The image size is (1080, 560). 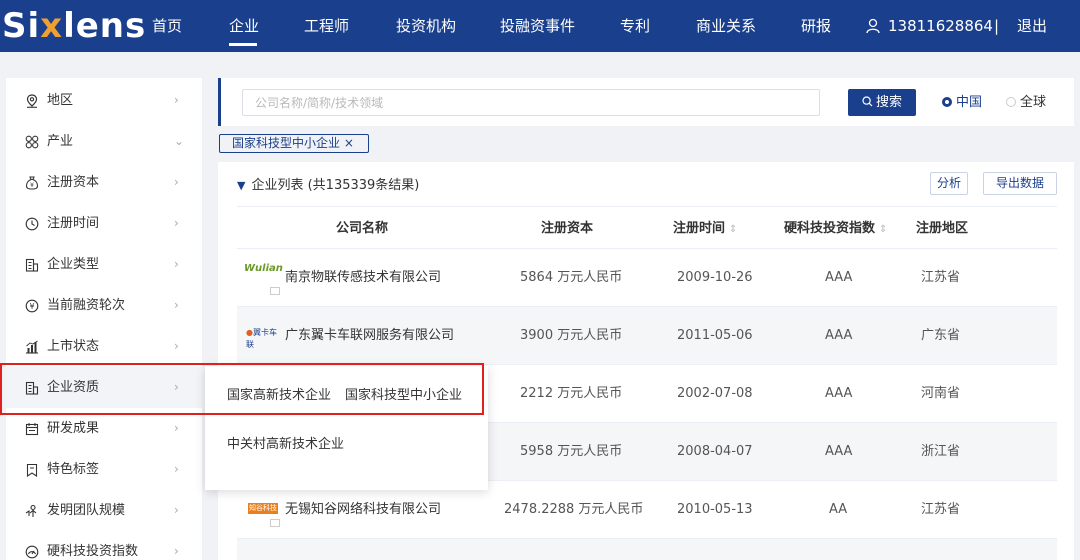 I want to click on scope-label-china: 中国, so click(x=969, y=102).